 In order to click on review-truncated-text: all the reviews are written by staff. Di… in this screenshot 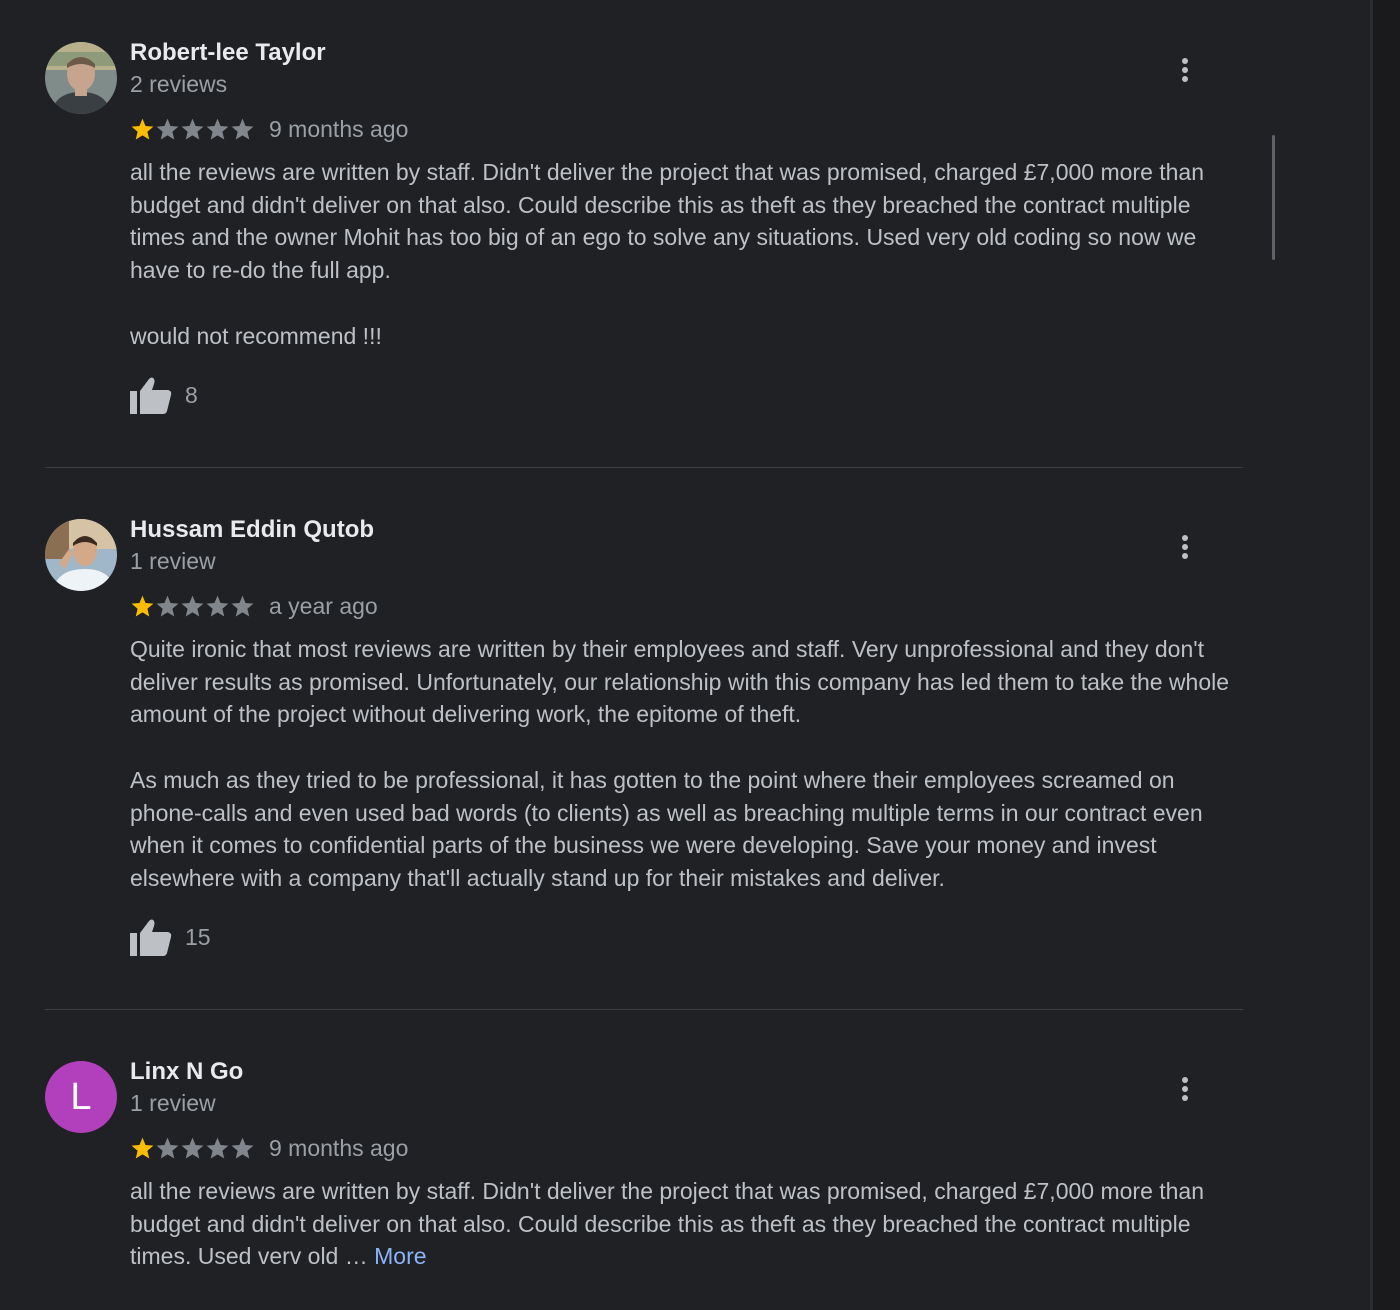, I will do `click(667, 1224)`.